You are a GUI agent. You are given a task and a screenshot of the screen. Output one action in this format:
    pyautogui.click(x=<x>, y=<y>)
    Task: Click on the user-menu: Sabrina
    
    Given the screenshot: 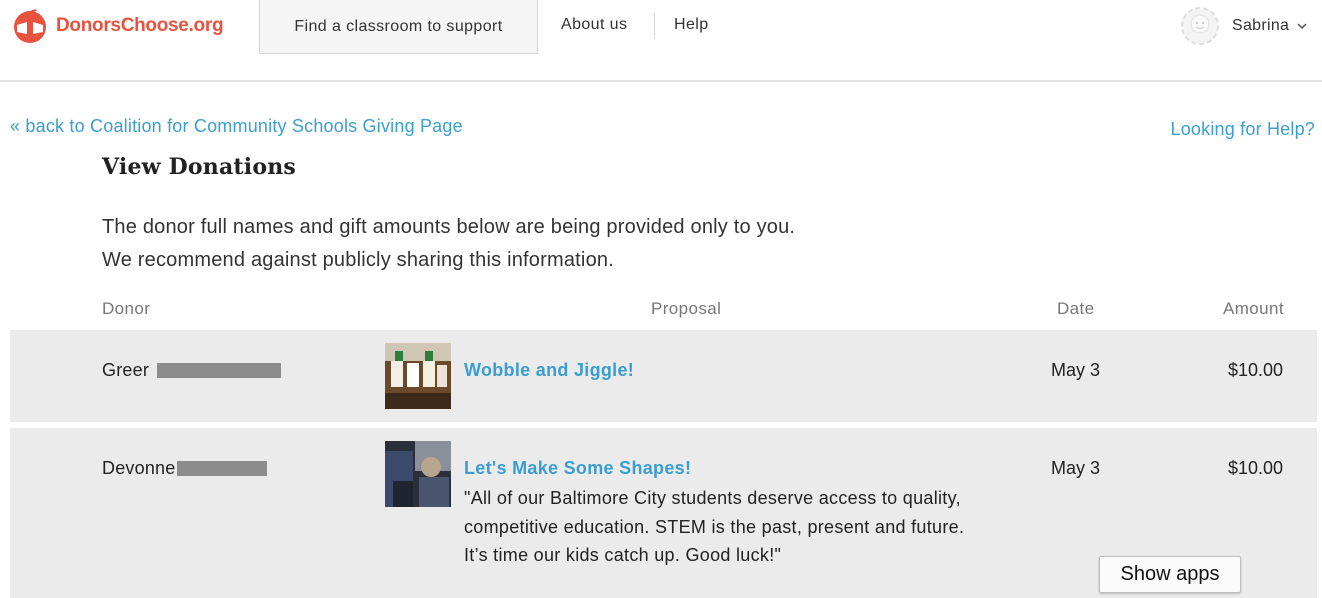 What is the action you would take?
    pyautogui.click(x=1243, y=26)
    